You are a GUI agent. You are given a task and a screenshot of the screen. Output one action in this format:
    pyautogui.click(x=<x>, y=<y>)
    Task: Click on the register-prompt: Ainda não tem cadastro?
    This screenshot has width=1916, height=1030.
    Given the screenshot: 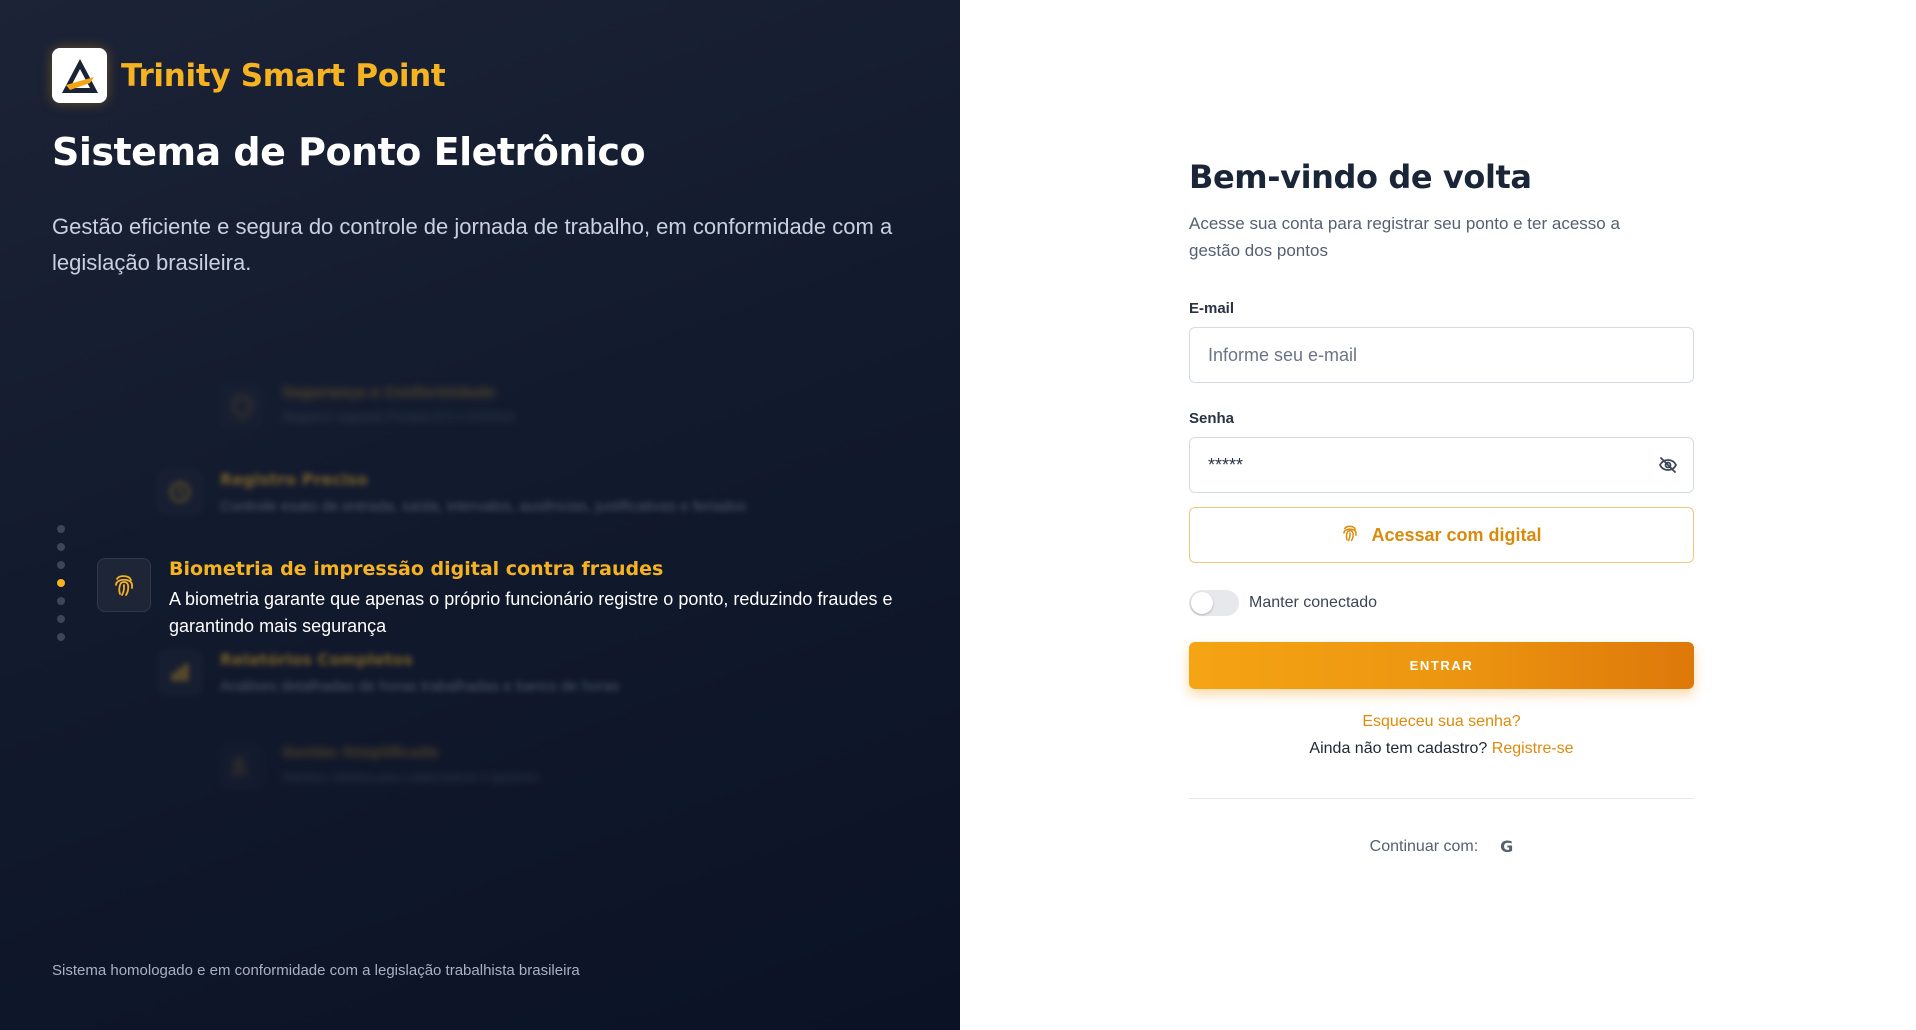 What is the action you would take?
    pyautogui.click(x=1398, y=748)
    